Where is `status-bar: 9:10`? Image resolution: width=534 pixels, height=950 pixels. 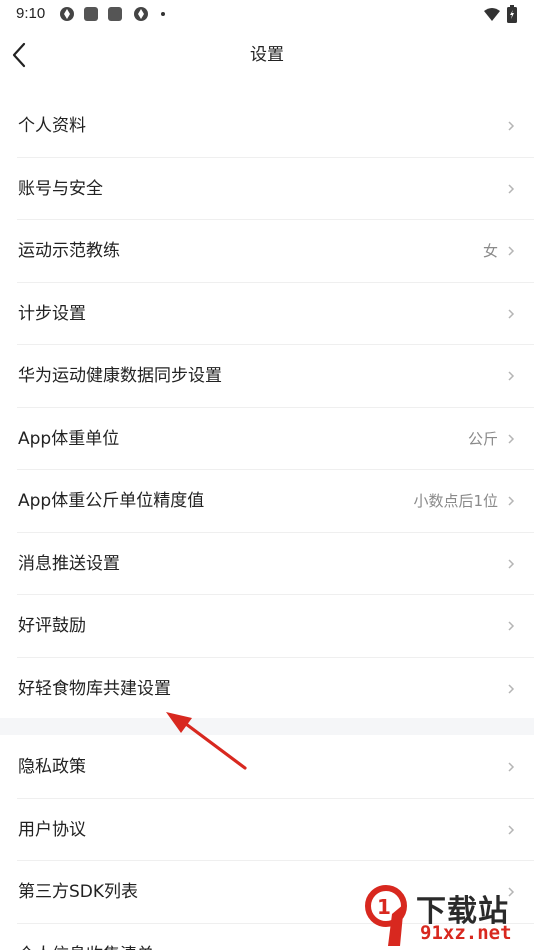 status-bar: 9:10 is located at coordinates (267, 14).